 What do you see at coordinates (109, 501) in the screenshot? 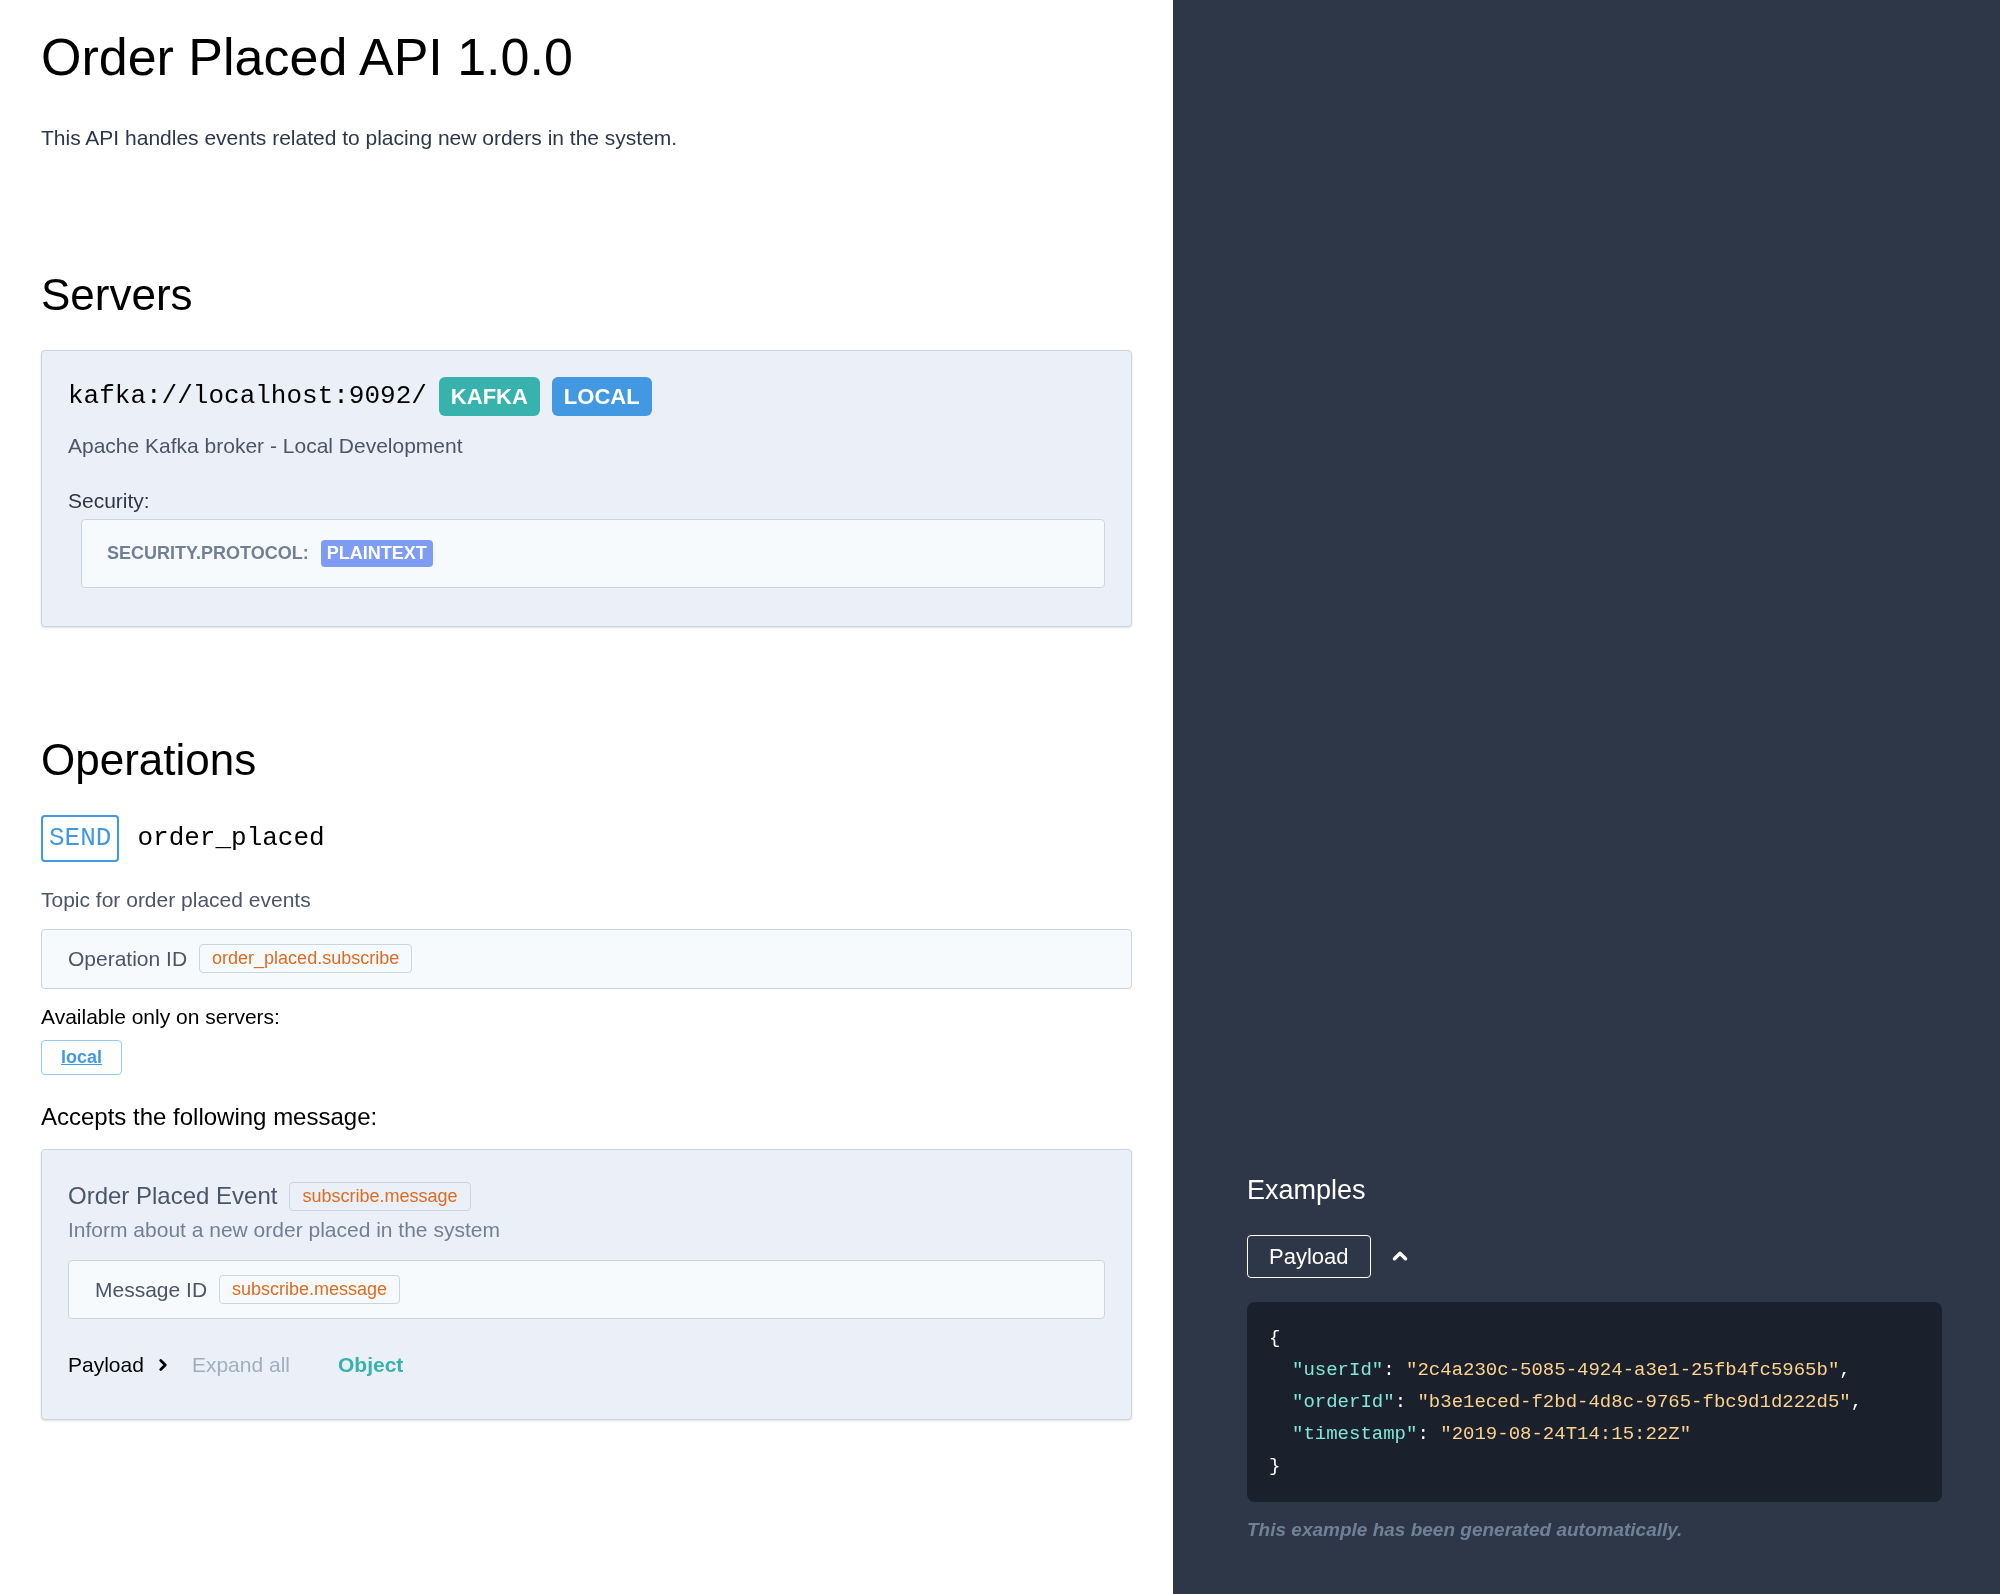
I see `security-label: Security:` at bounding box center [109, 501].